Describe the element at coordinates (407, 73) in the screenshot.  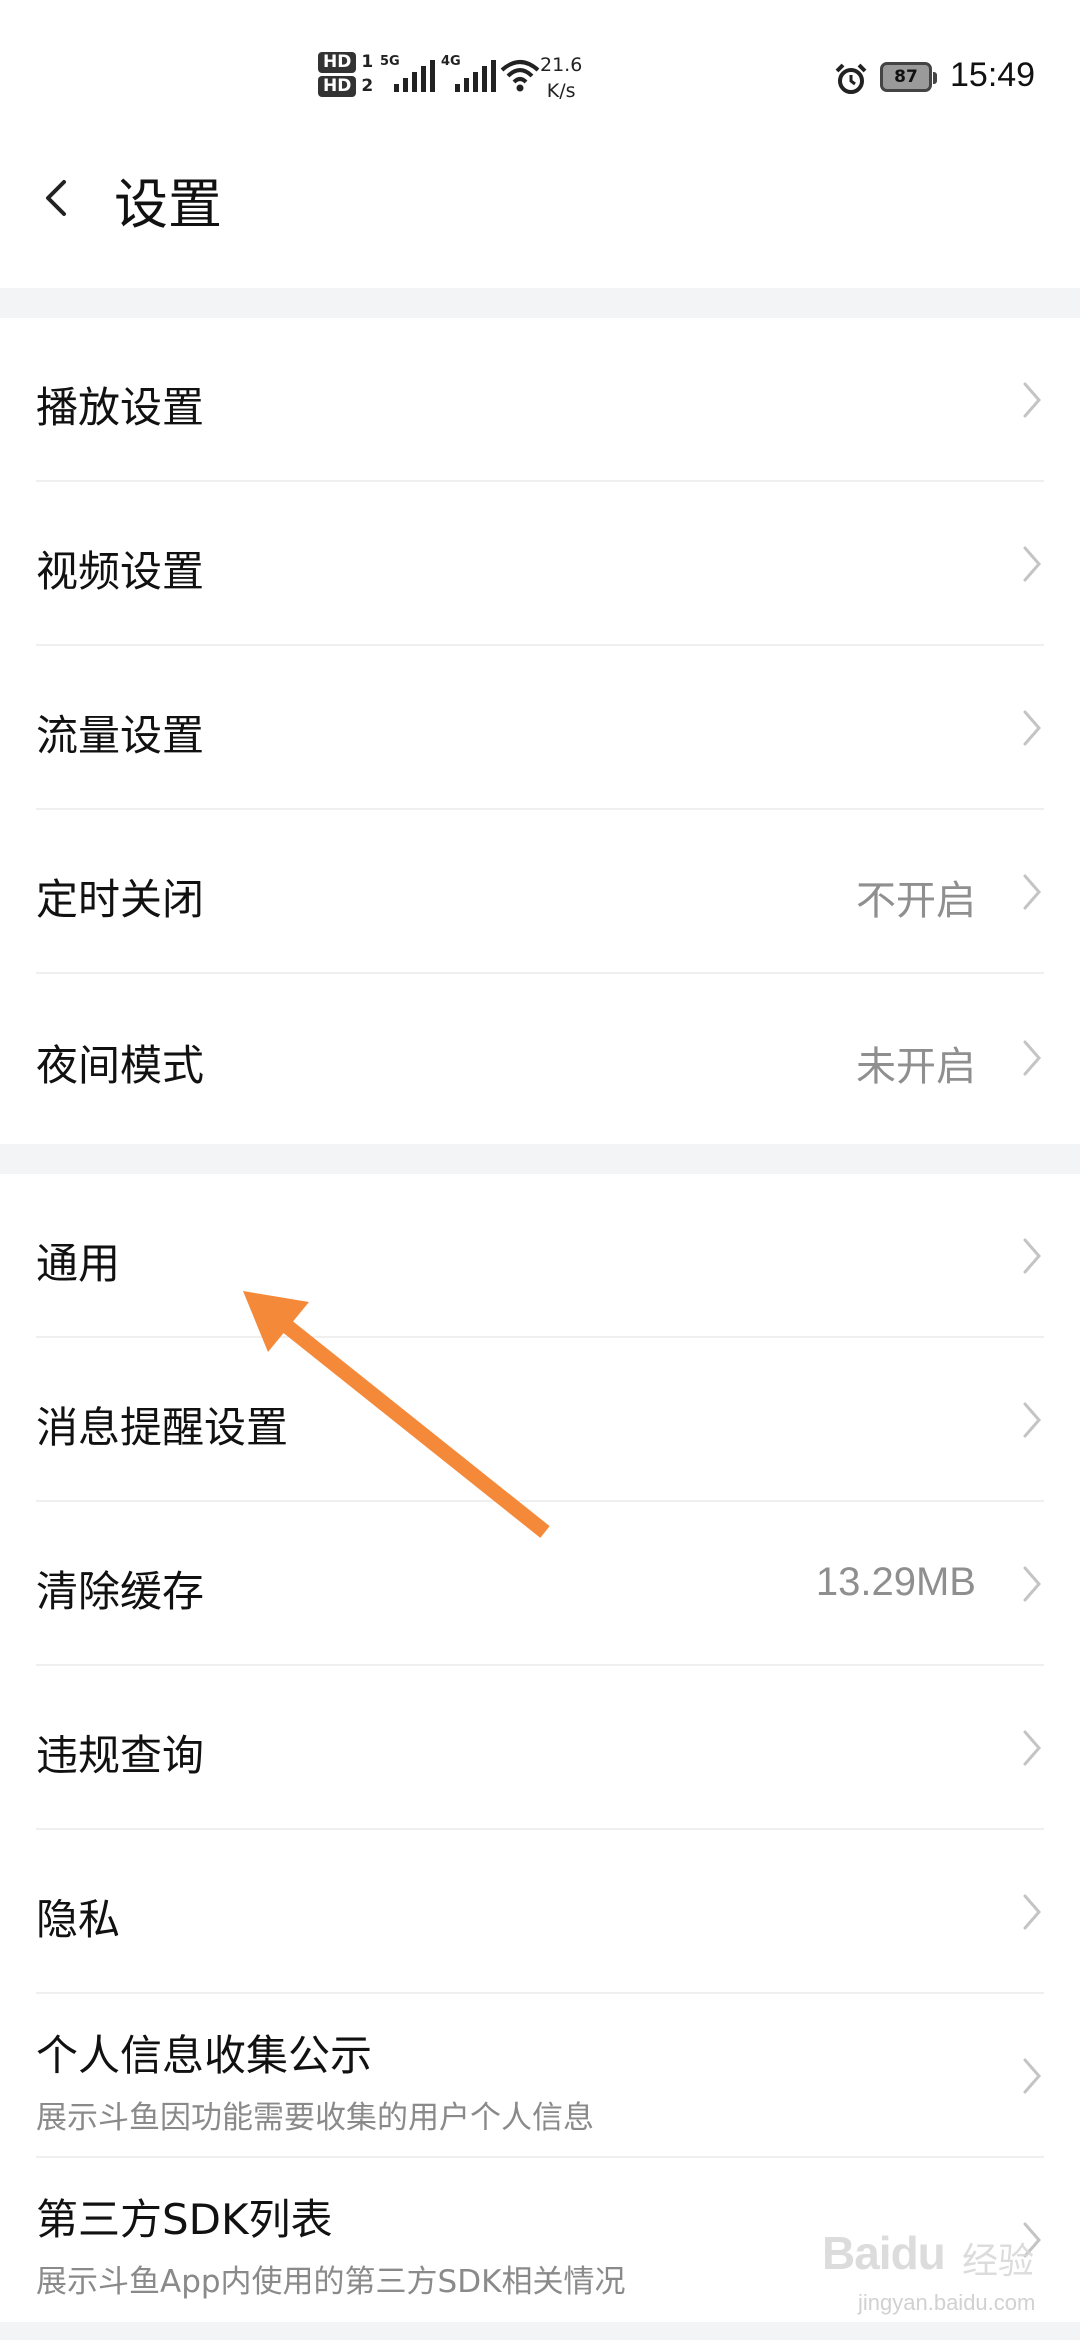
I see `signal-icon: 5G` at that location.